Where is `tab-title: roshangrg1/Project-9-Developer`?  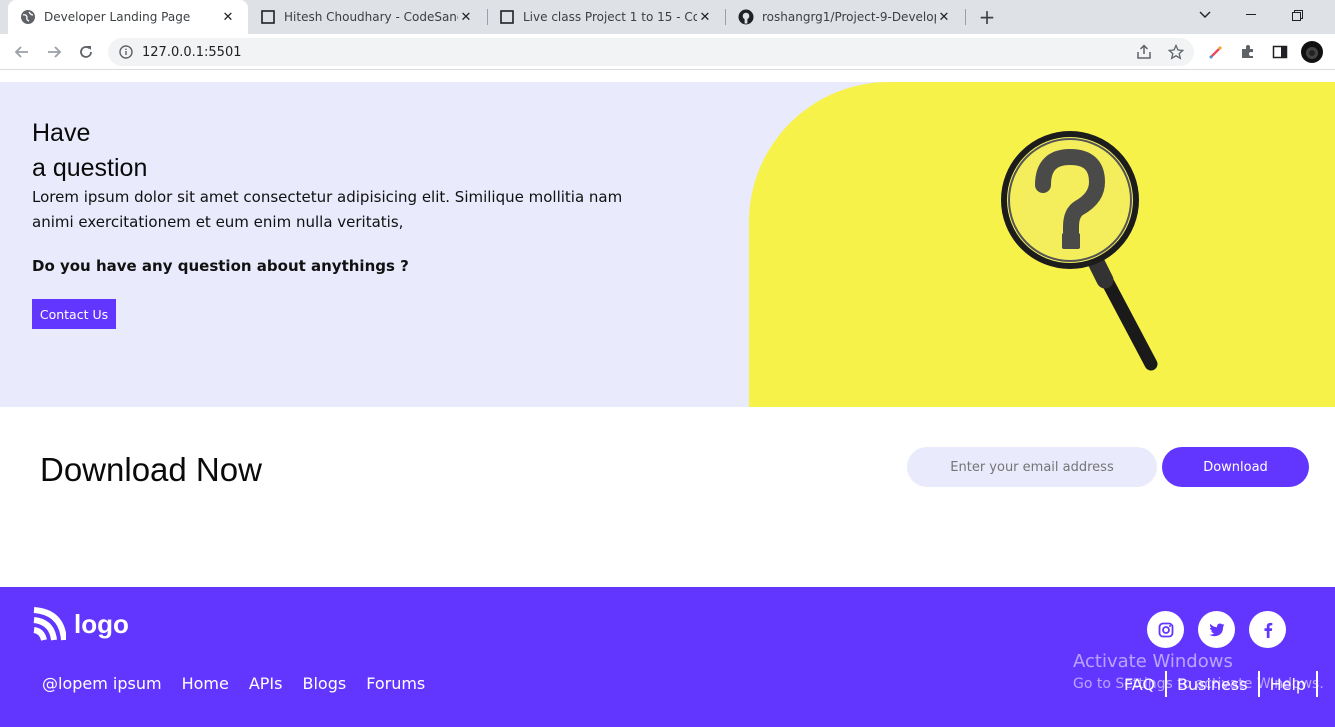
tab-title: roshangrg1/Project-9-Developer is located at coordinates (849, 17).